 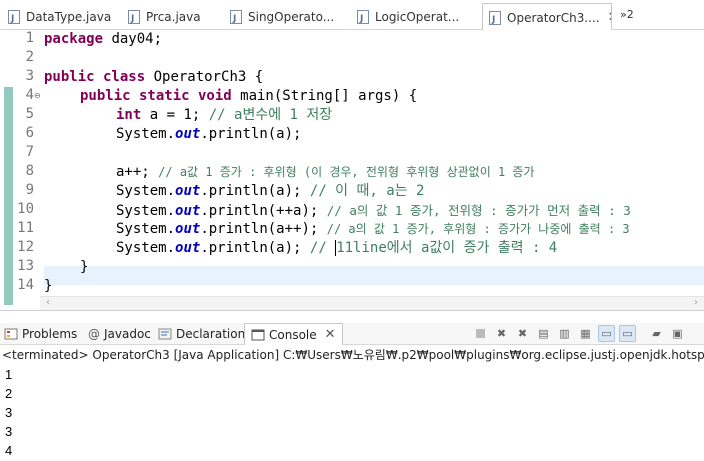 I want to click on console-toolbar: ✖ ✖ ▤ ▥ ▦ ▭ ▭ ▰ ▣, so click(x=579, y=334).